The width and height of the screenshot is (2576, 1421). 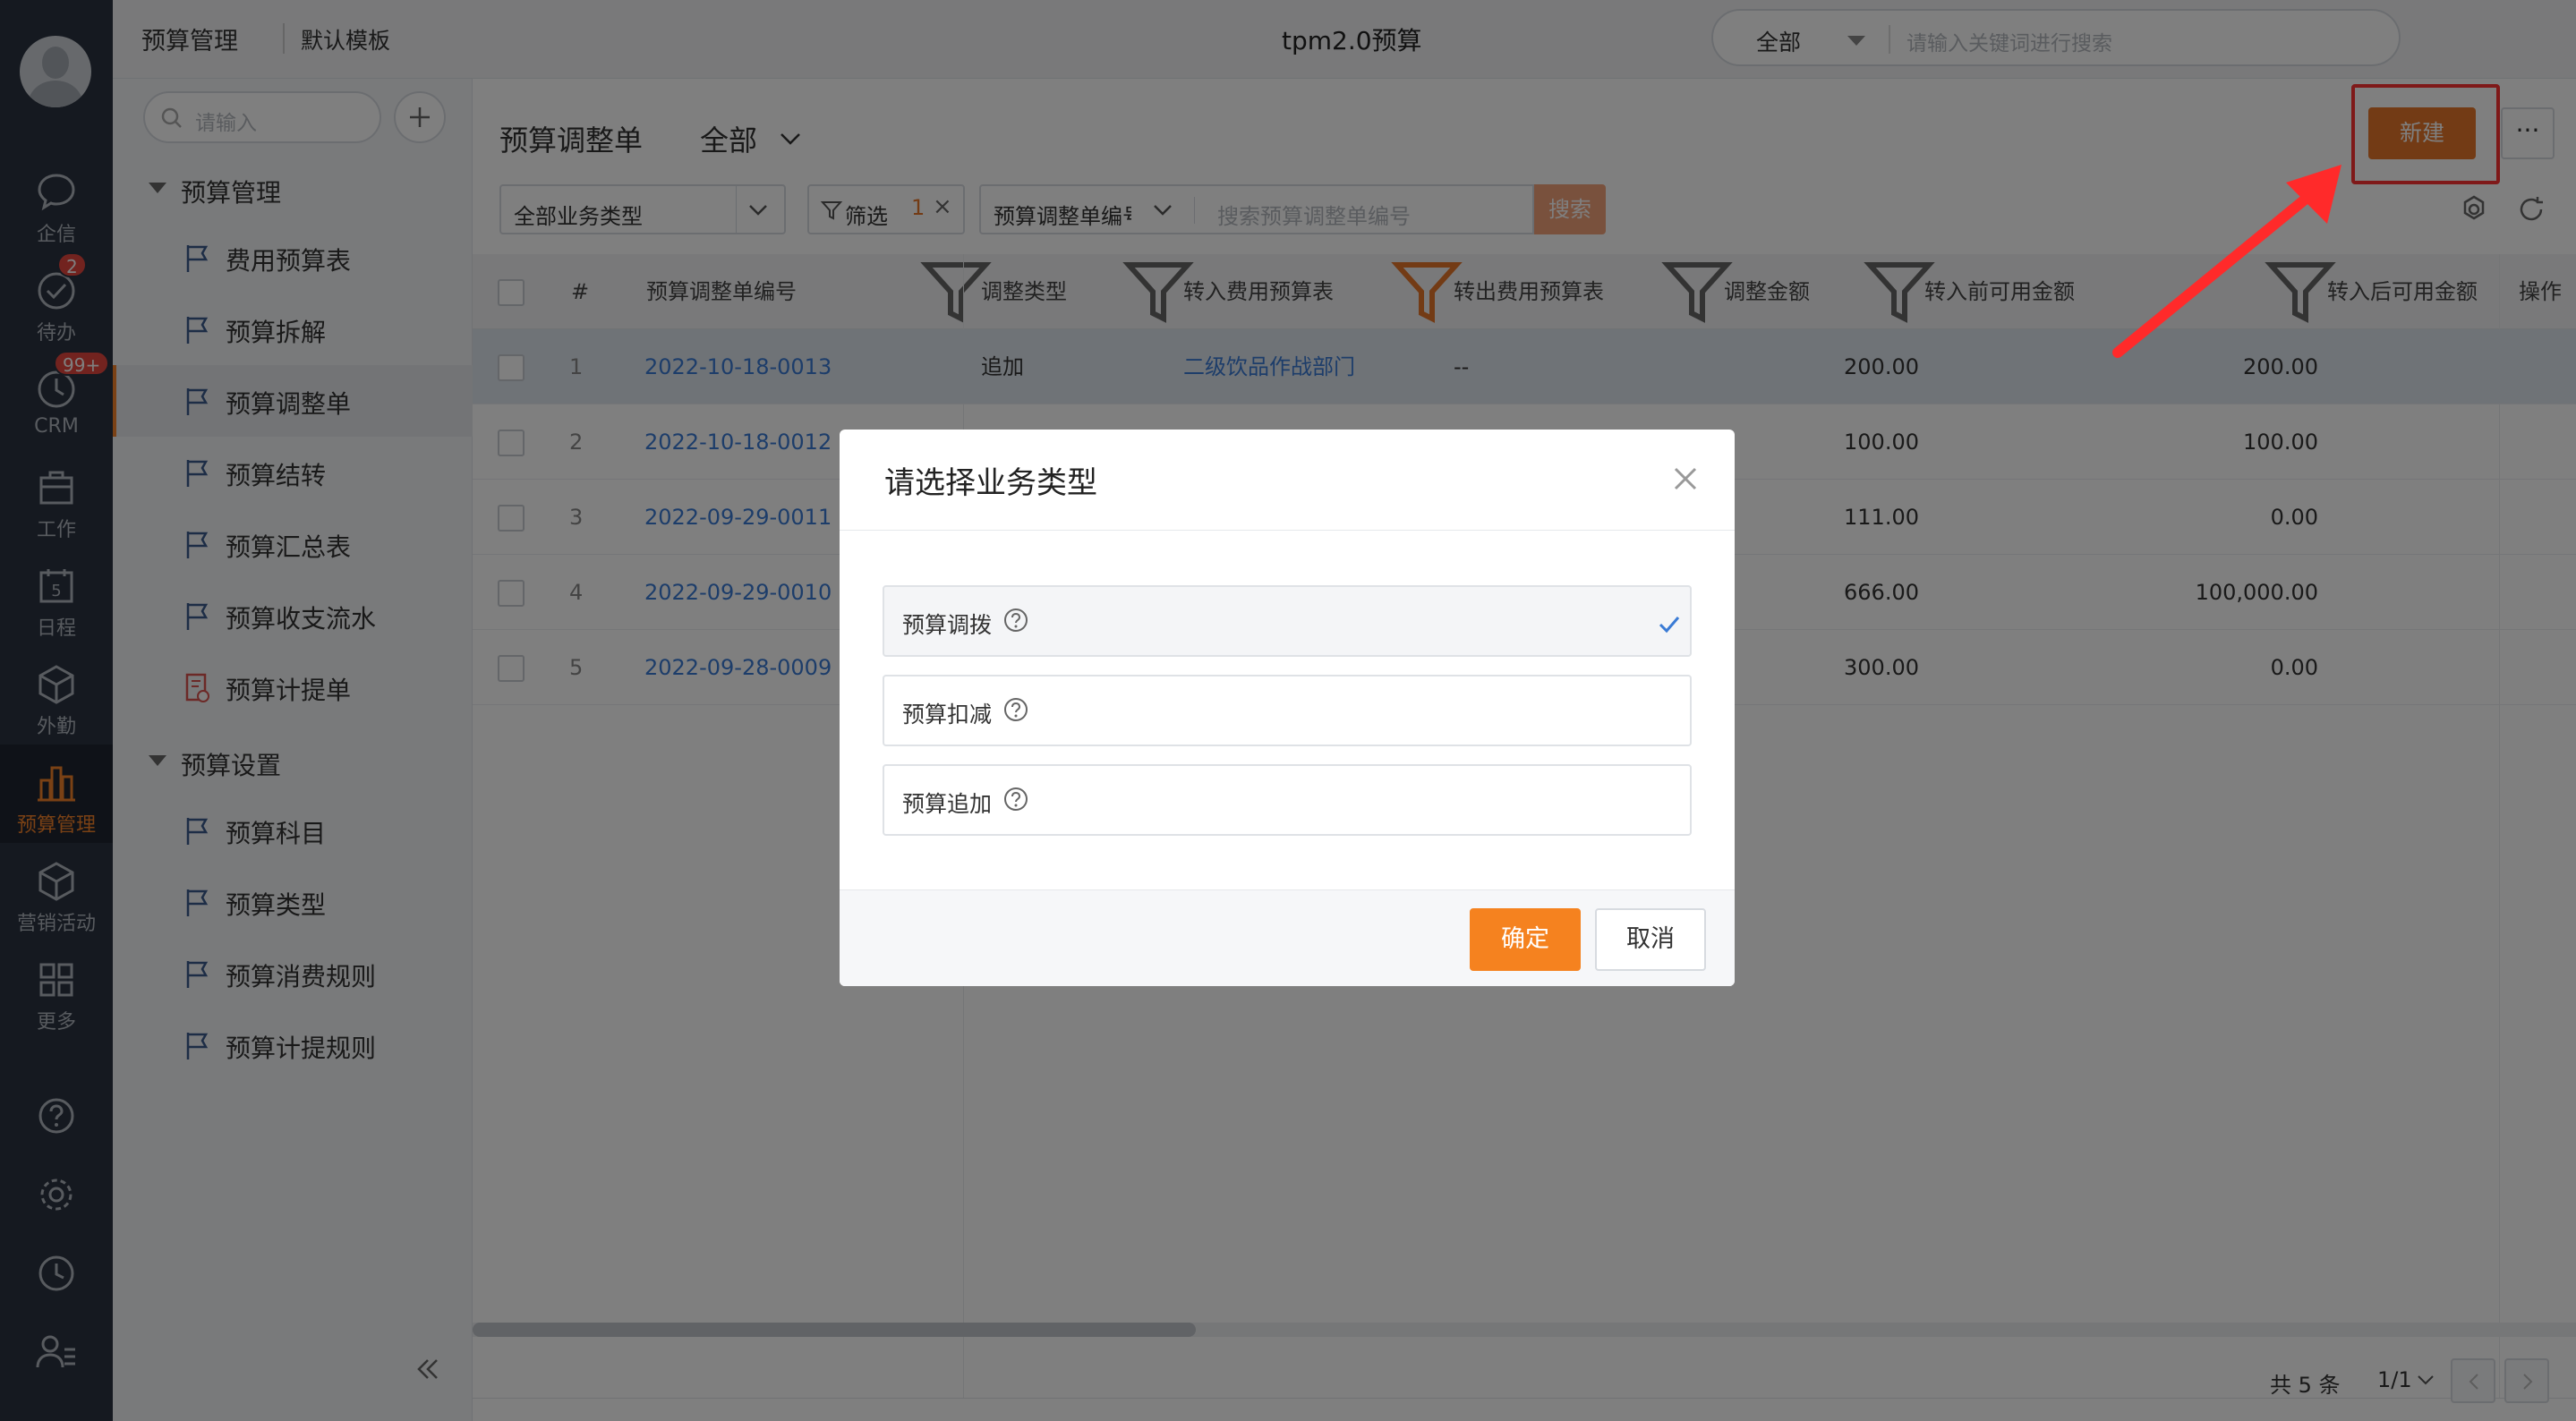 I want to click on option-budget-transfer: 预算调拨, so click(x=1287, y=621).